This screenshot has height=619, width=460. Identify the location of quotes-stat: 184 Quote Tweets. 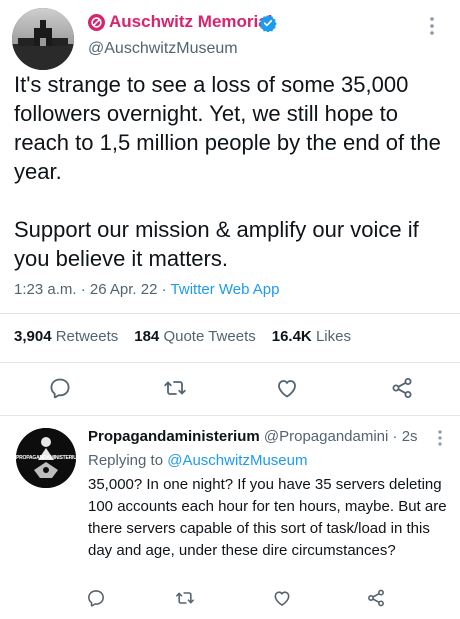
(194, 336).